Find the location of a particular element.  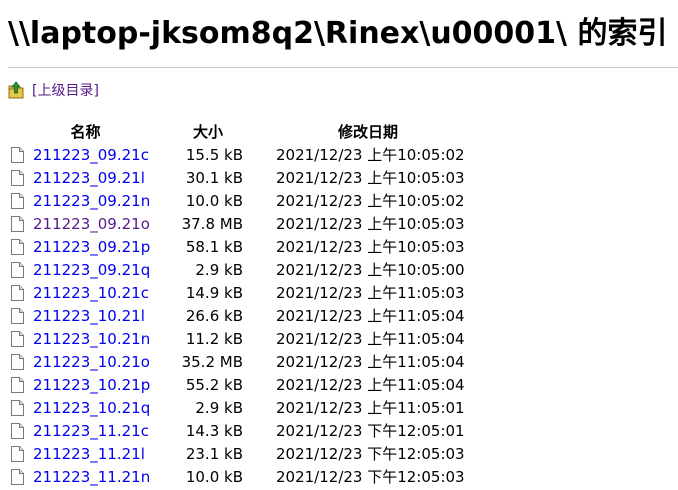

file-name-cell: 211223_10.21o is located at coordinates (85, 361).